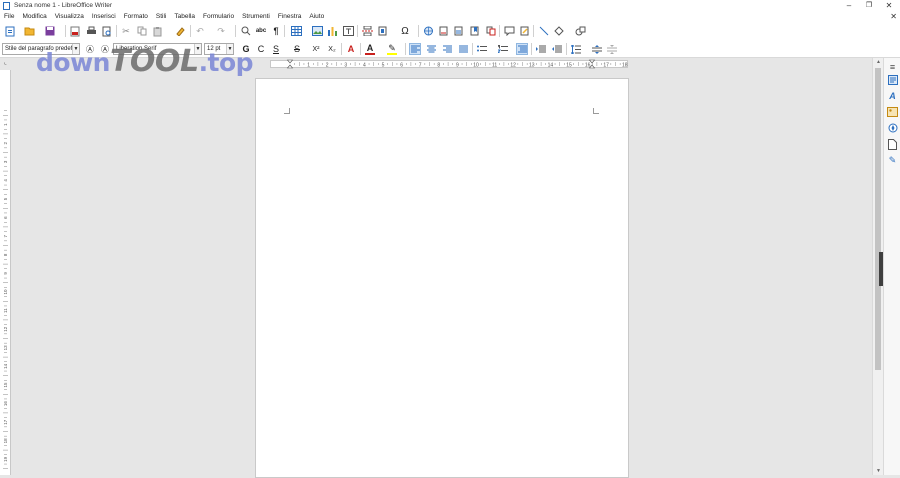 This screenshot has width=900, height=478. What do you see at coordinates (612, 49) in the screenshot?
I see `decrease-paragraph-spacing-icon` at bounding box center [612, 49].